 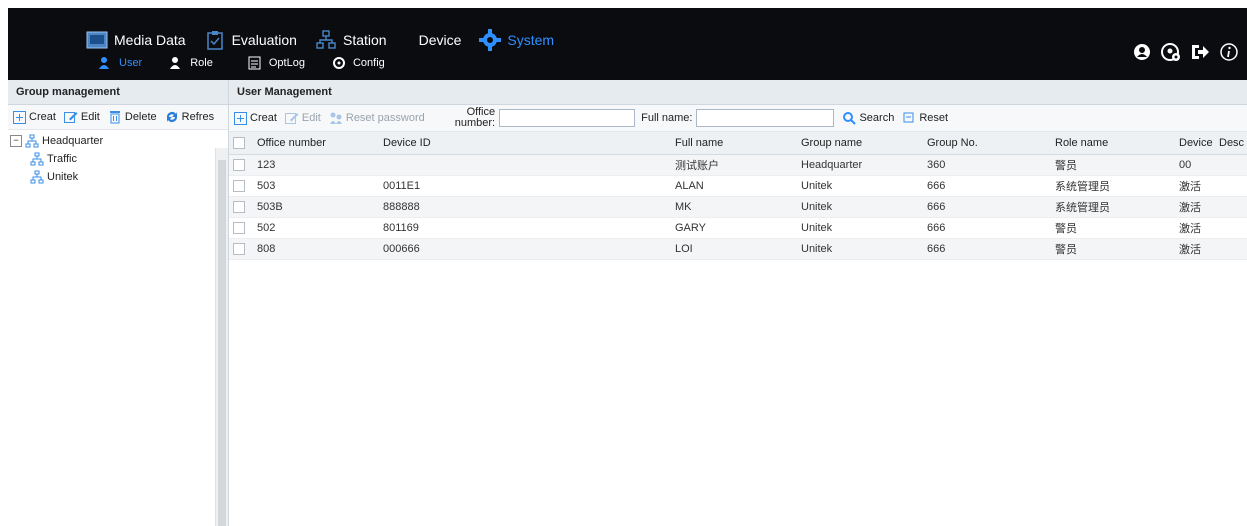 I want to click on column-header: Device, so click(x=1195, y=143).